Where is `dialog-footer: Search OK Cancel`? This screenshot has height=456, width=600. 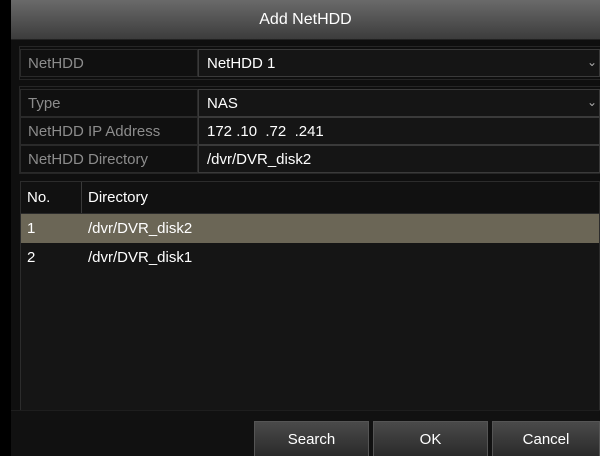
dialog-footer: Search OK Cancel is located at coordinates (305, 433).